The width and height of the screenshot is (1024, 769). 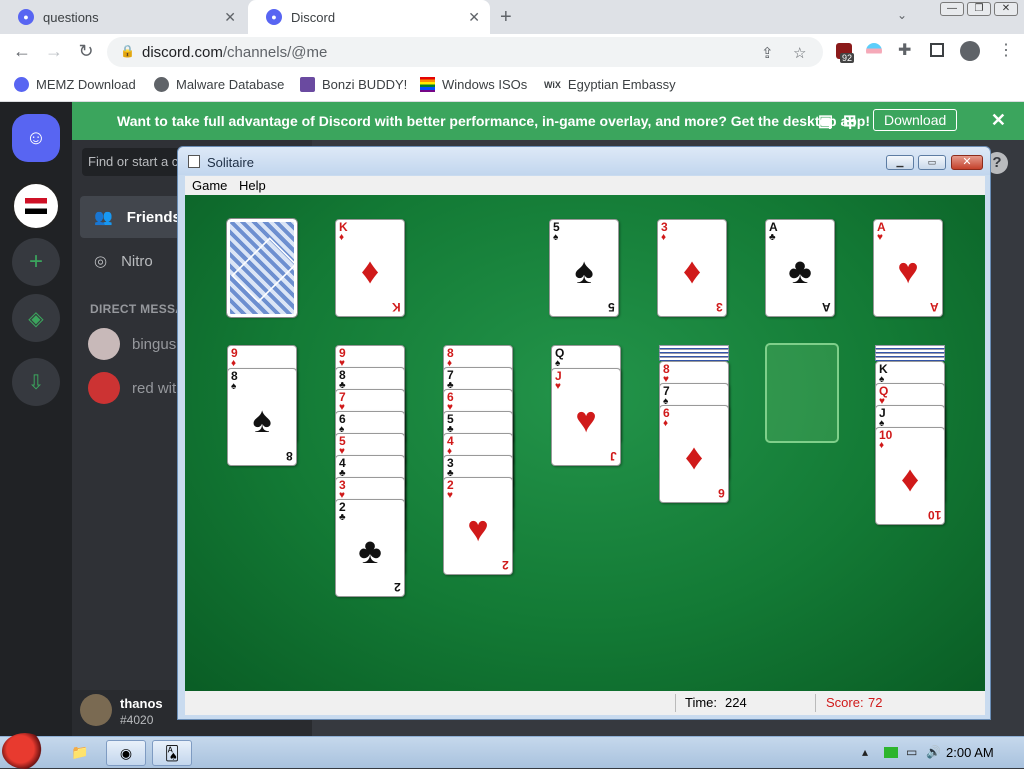 I want to click on solitaire-titlebar: Solitaire ▁ ▭ ✕, so click(x=584, y=161).